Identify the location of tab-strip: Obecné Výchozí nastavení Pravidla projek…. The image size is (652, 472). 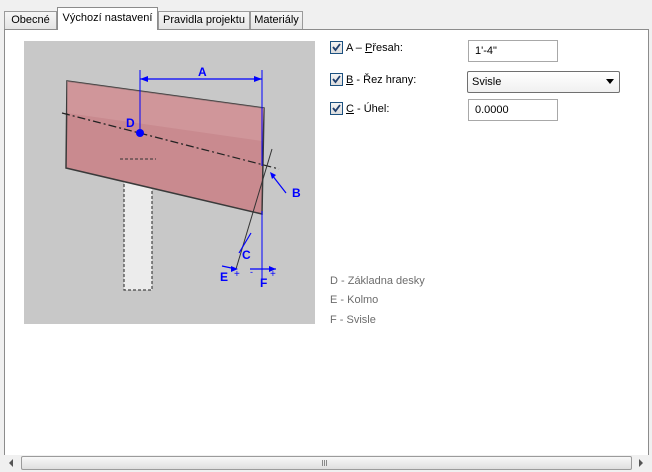
(326, 15).